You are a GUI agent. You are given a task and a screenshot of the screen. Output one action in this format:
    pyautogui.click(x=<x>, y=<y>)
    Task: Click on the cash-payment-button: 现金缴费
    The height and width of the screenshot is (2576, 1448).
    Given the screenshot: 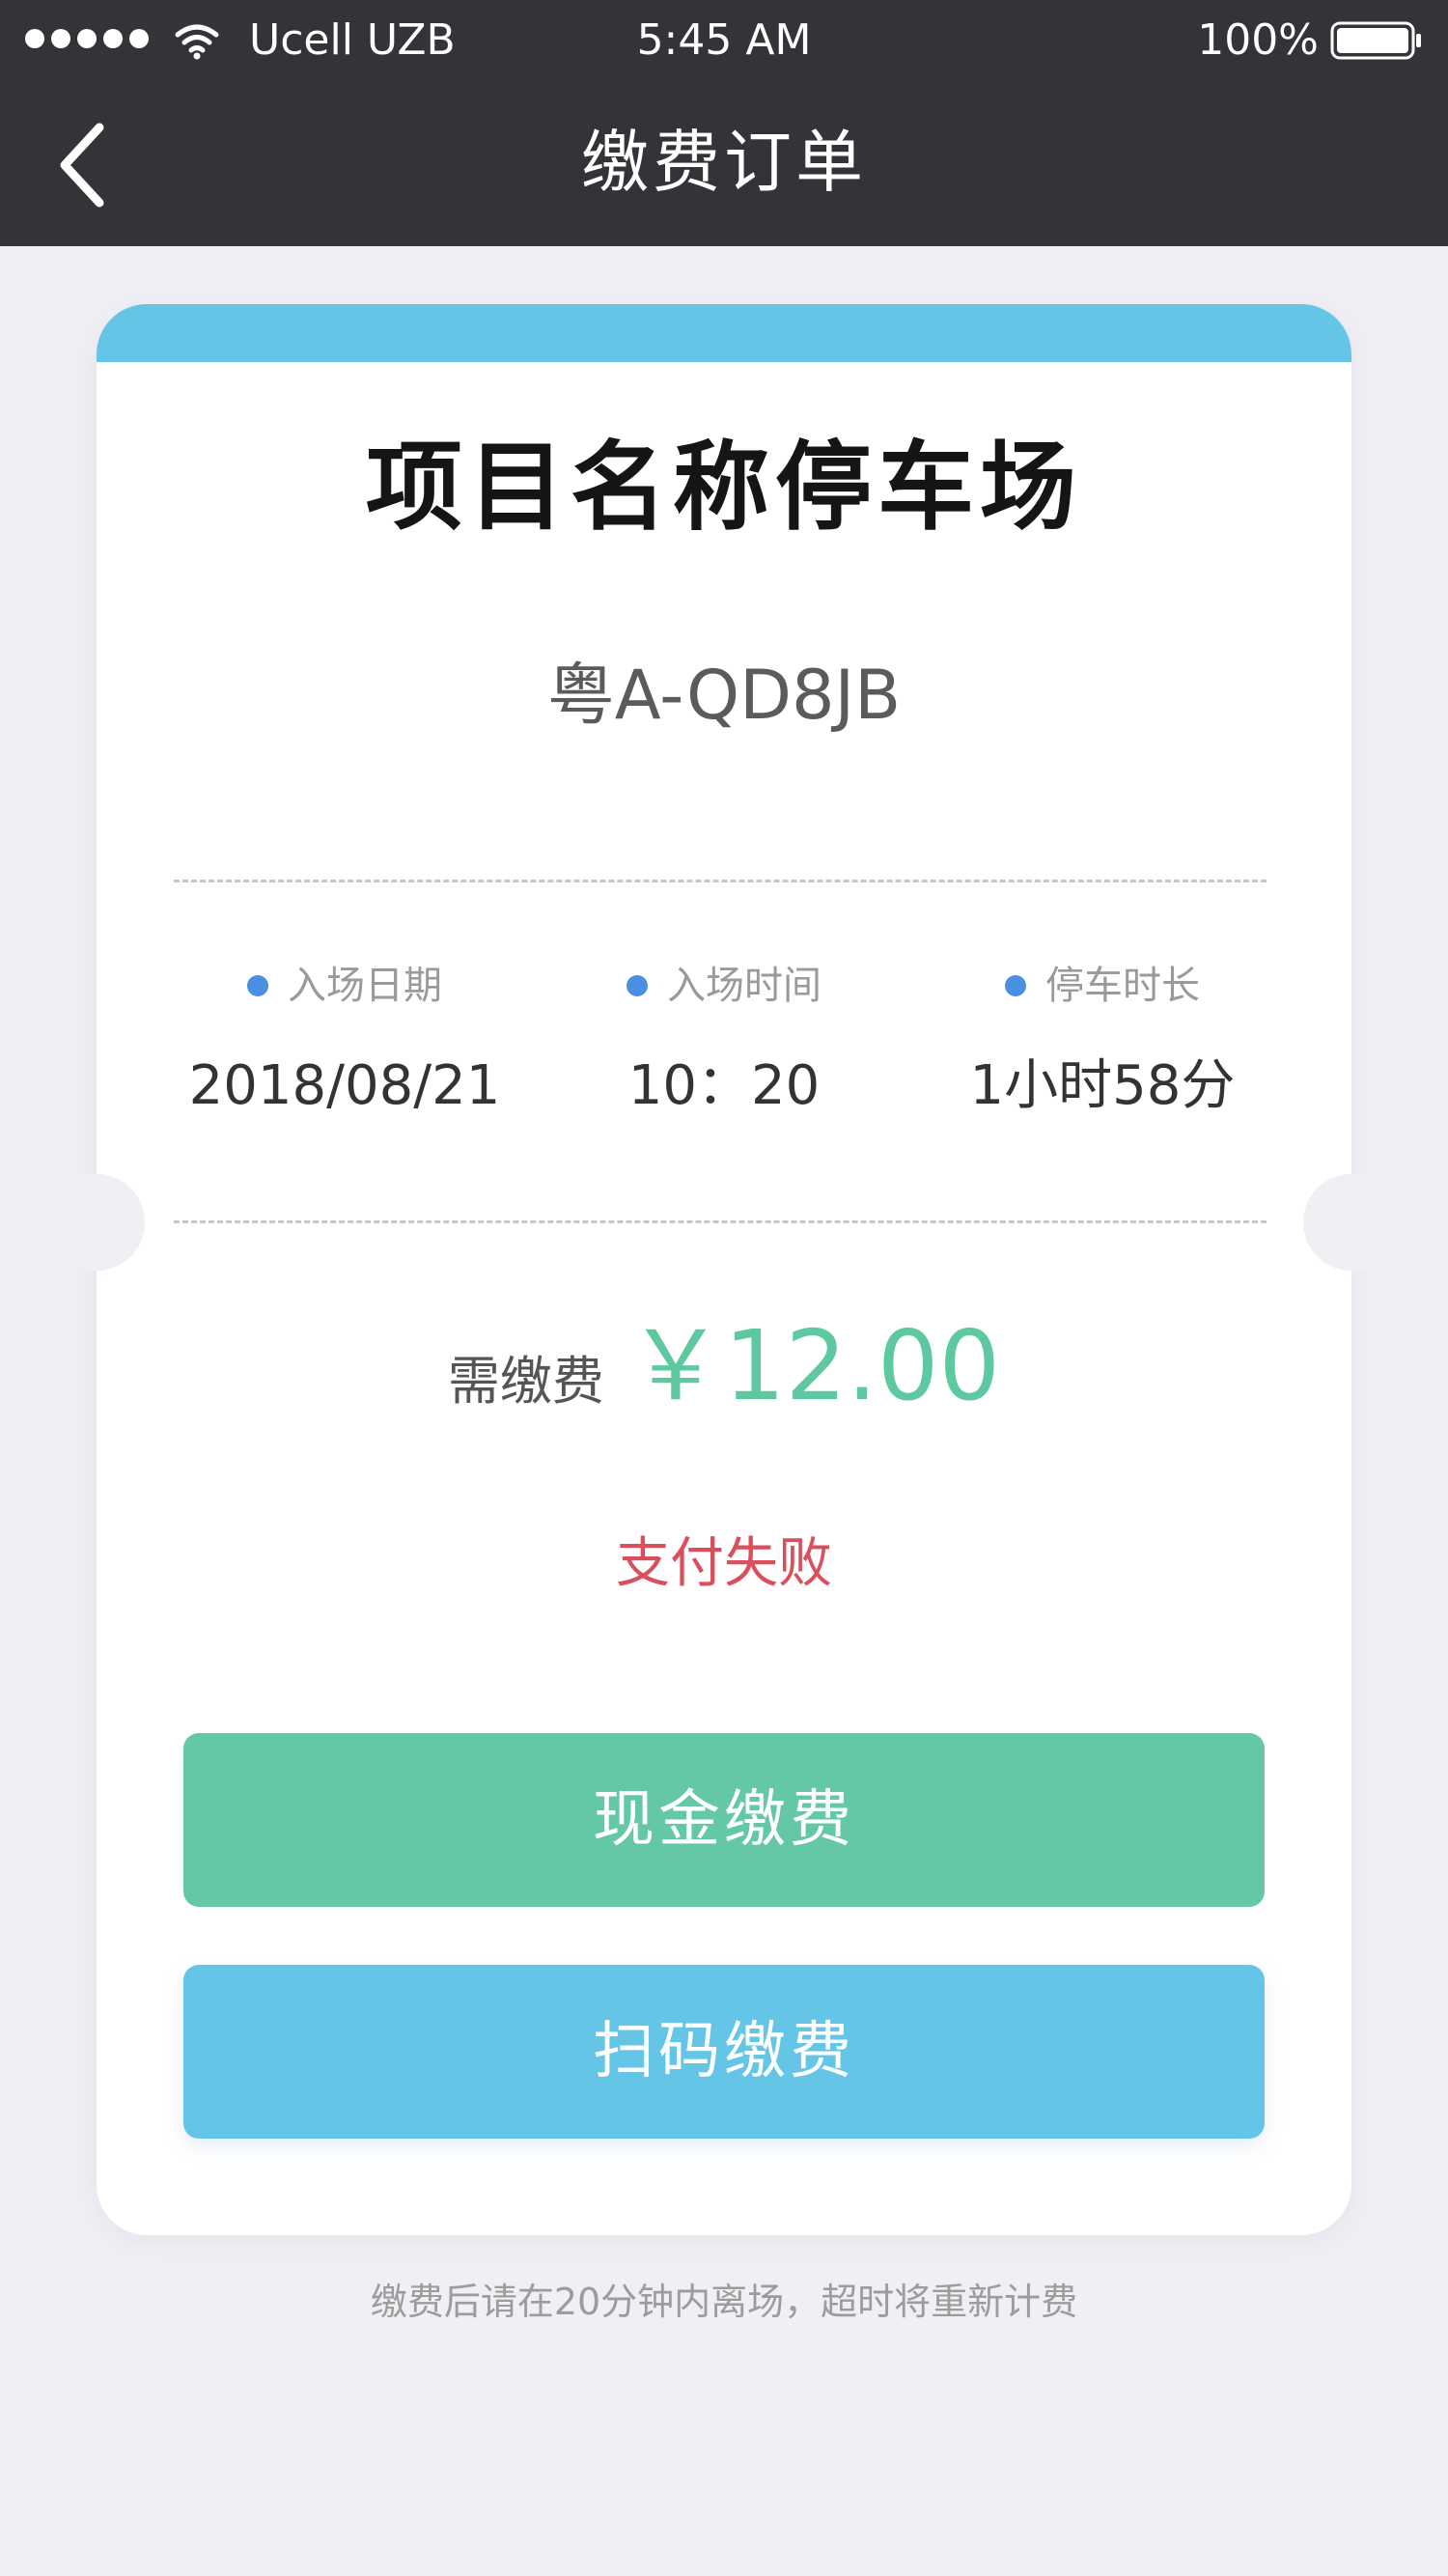 What is the action you would take?
    pyautogui.click(x=724, y=1820)
    